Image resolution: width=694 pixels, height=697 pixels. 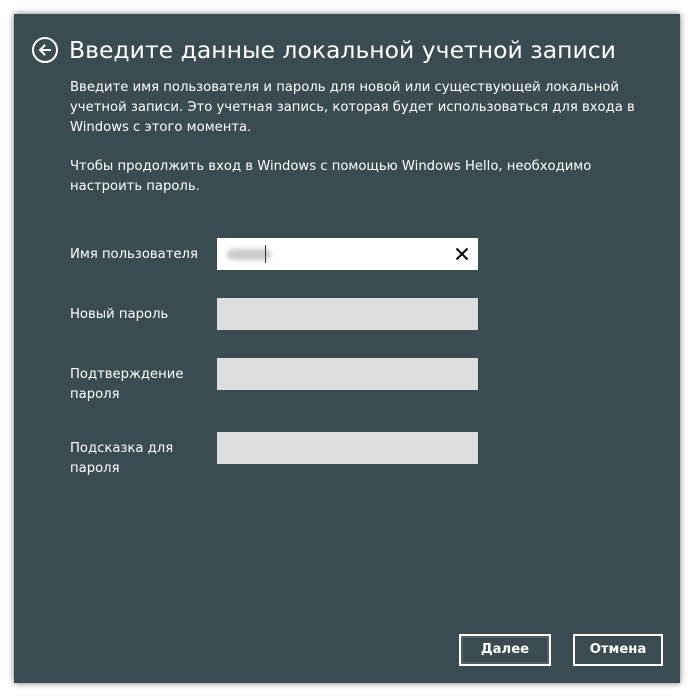 What do you see at coordinates (347, 374) in the screenshot?
I see `confirm-password-input` at bounding box center [347, 374].